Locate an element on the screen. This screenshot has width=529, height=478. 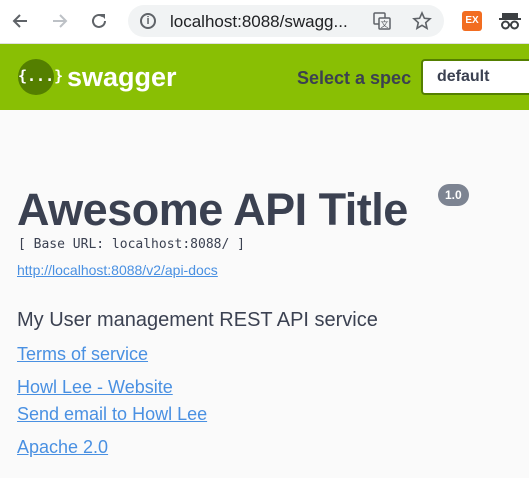
reload-icon is located at coordinates (99, 21).